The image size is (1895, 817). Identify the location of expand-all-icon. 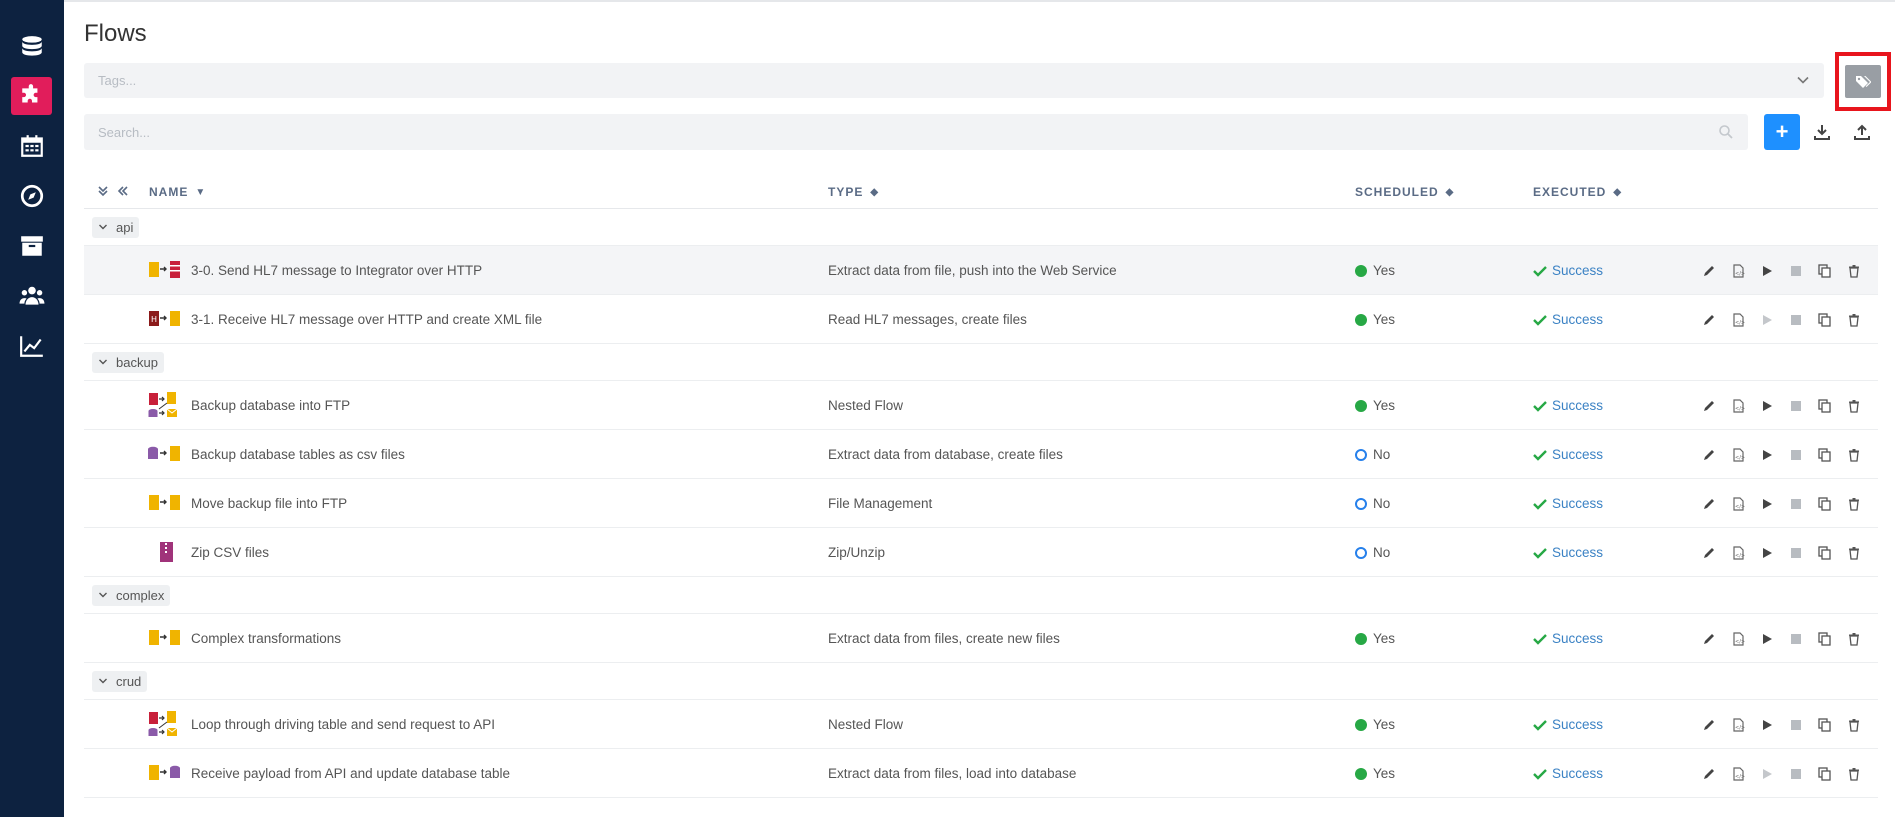
(103, 191).